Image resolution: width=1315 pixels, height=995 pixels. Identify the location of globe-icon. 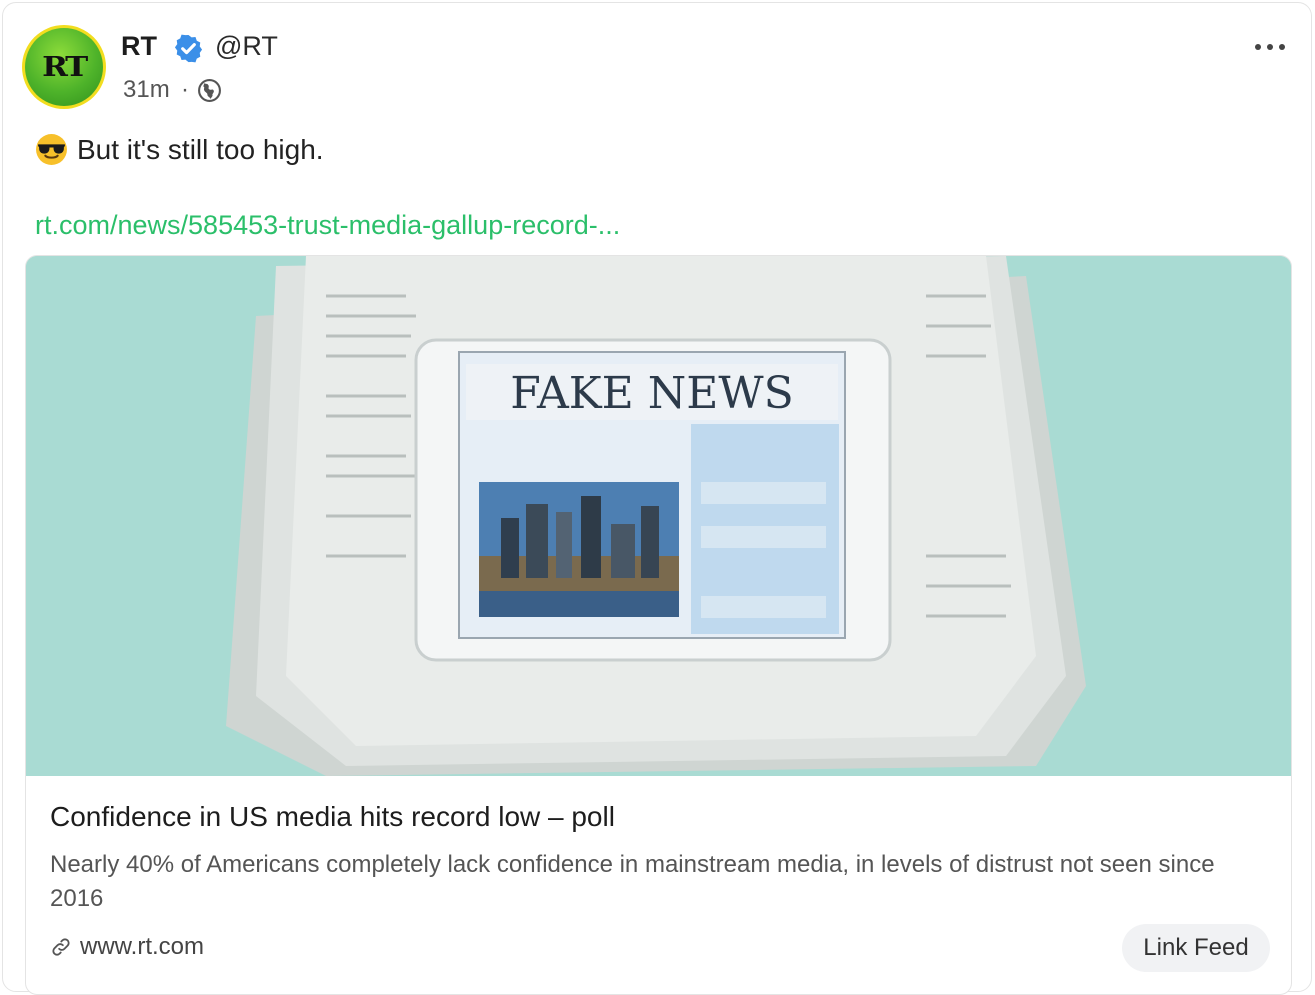
(209, 90).